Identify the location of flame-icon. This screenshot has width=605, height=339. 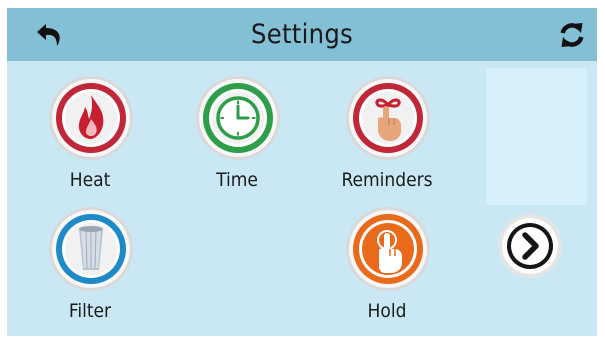
(91, 118).